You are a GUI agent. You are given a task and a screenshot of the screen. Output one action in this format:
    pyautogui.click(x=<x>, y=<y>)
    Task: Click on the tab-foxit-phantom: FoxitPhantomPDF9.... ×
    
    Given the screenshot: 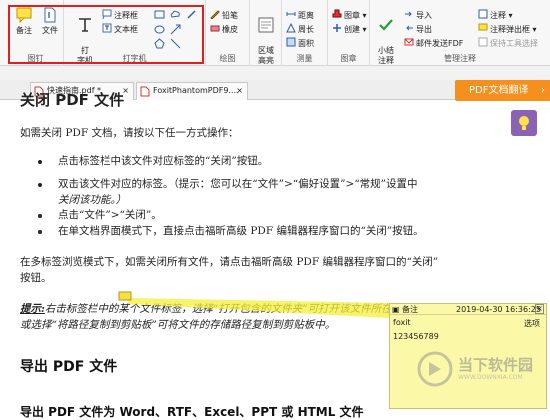 What is the action you would take?
    pyautogui.click(x=192, y=91)
    